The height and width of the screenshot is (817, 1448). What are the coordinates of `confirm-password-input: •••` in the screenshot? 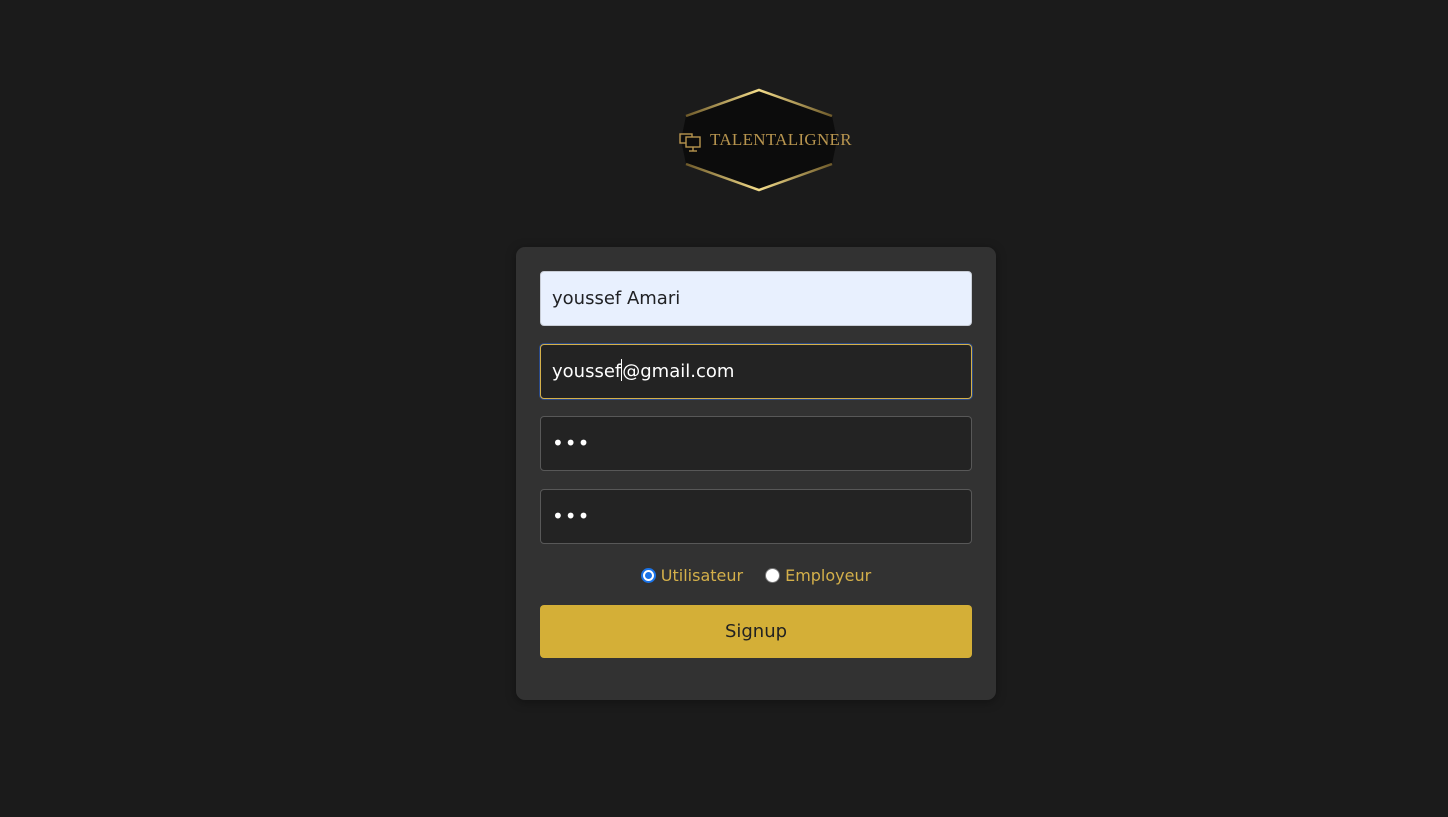 It's located at (756, 516).